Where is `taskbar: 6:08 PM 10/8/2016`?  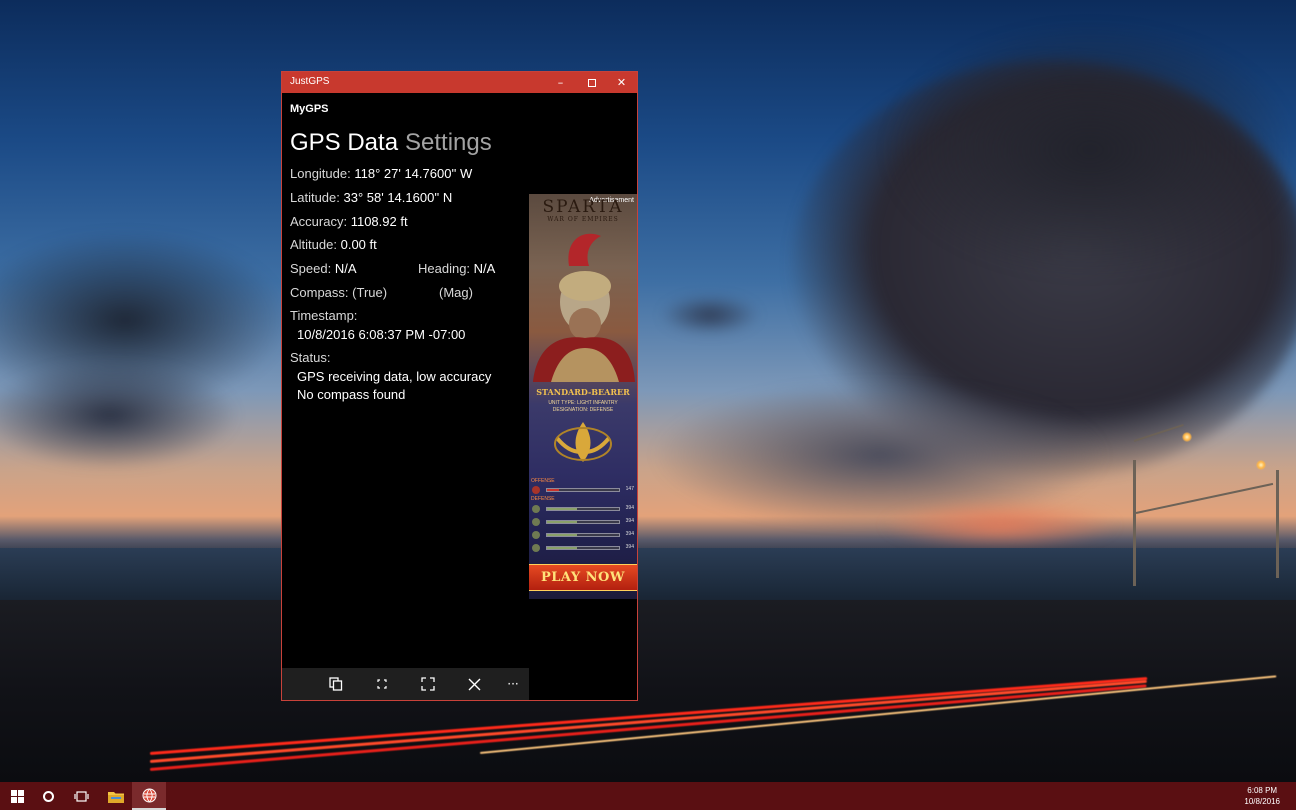
taskbar: 6:08 PM 10/8/2016 is located at coordinates (648, 796).